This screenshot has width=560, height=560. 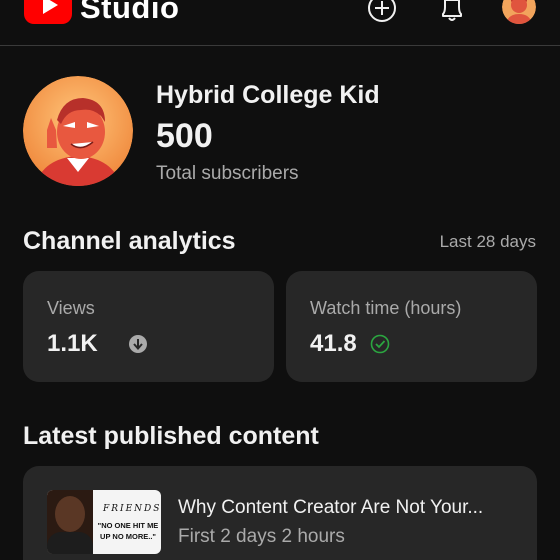 What do you see at coordinates (184, 136) in the screenshot?
I see `subscriber-count: 500` at bounding box center [184, 136].